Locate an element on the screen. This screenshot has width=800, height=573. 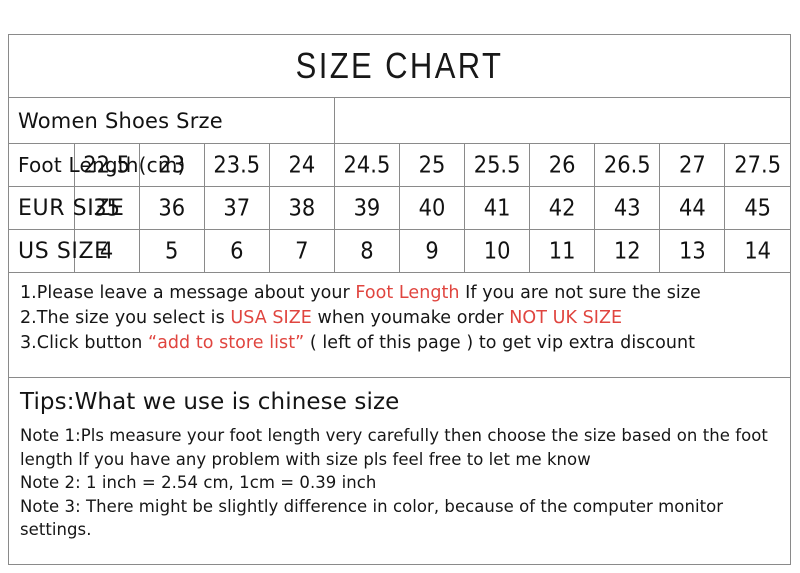
cell-us-size-4: 8 is located at coordinates (367, 250).